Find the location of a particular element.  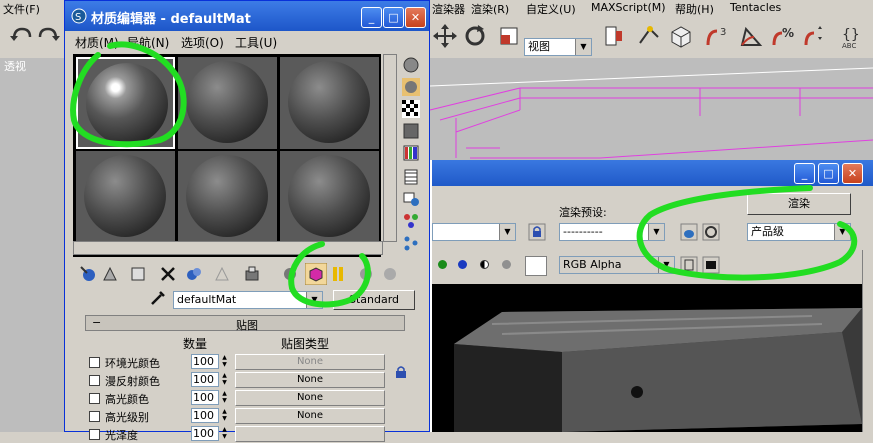

alpha-channel-icon is located at coordinates (484, 264).